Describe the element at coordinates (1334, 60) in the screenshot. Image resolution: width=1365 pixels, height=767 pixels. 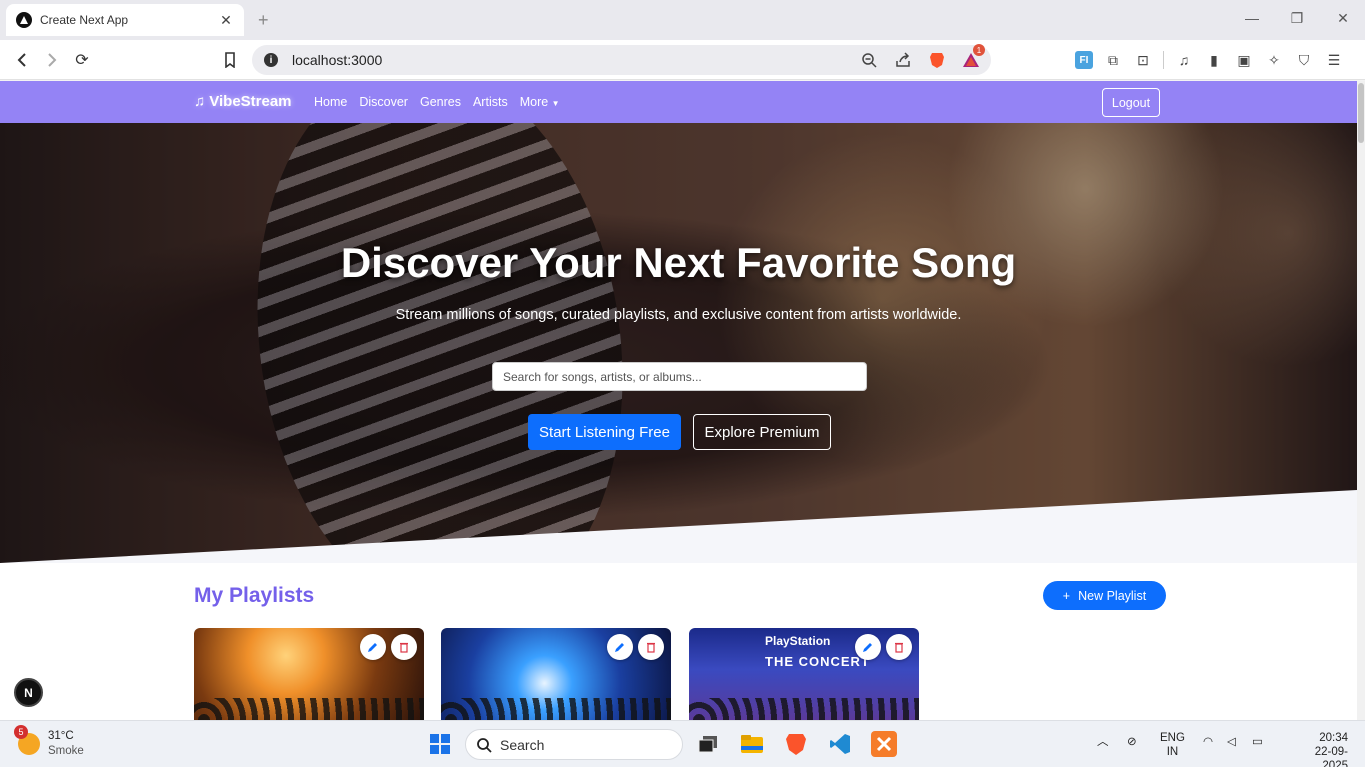
I see `menu-icon: ☰` at that location.